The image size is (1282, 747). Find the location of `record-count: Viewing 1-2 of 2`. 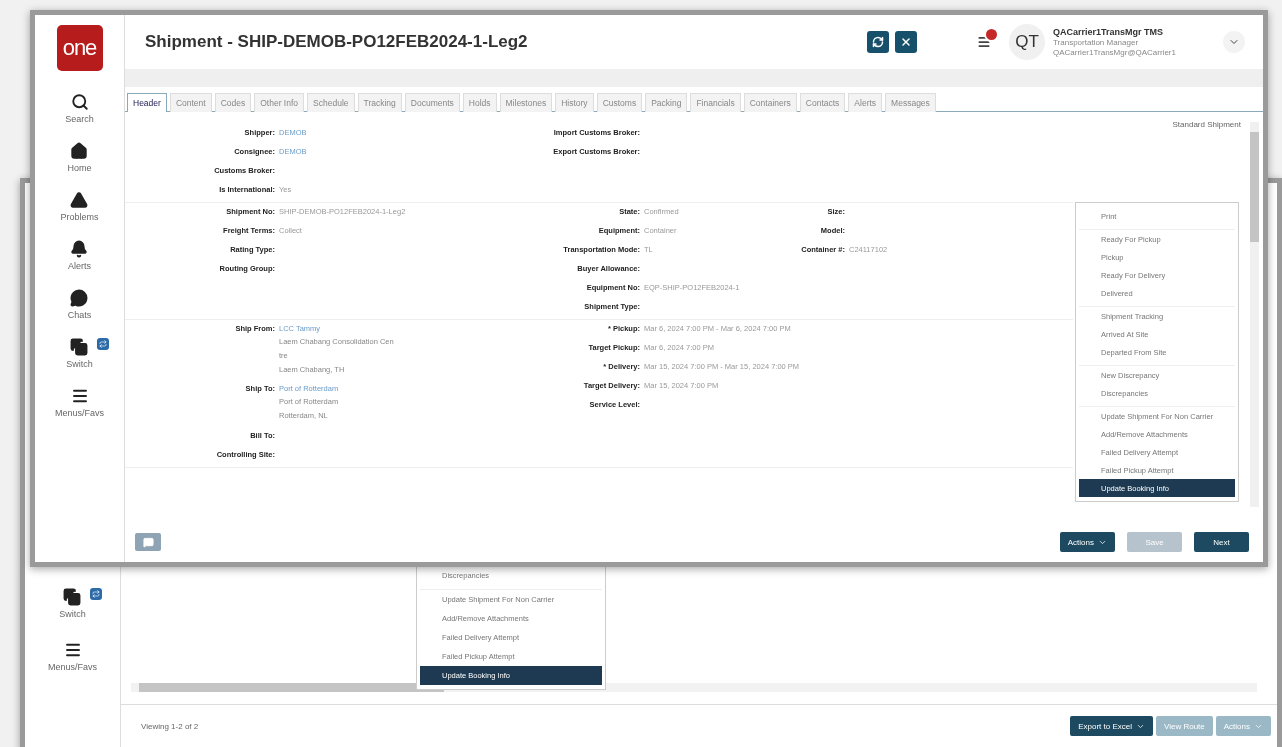

record-count: Viewing 1-2 of 2 is located at coordinates (170, 726).